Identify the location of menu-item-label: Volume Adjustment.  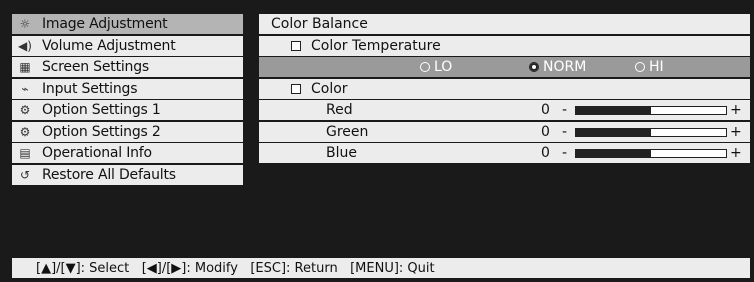
(109, 45).